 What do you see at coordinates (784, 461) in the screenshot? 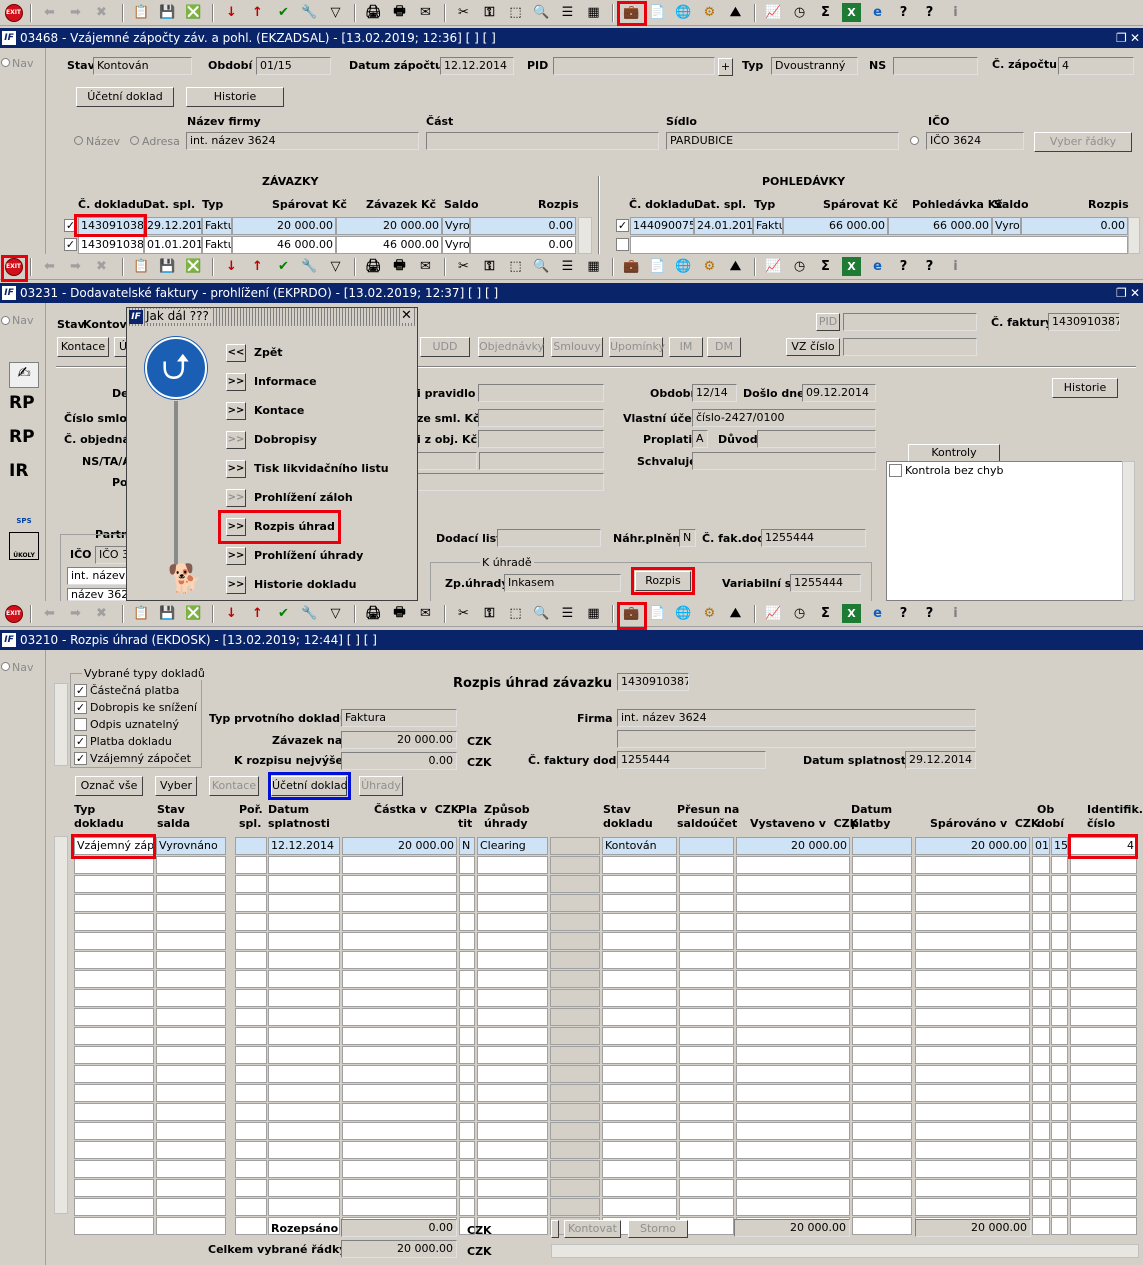
I see `schvaluje-field` at bounding box center [784, 461].